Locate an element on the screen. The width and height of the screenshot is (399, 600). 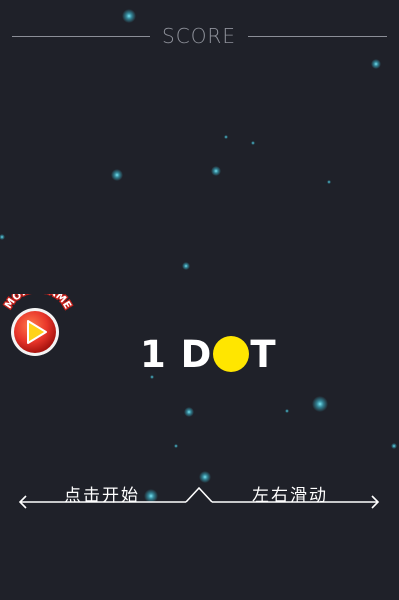
score-label: SCORE is located at coordinates (199, 36).